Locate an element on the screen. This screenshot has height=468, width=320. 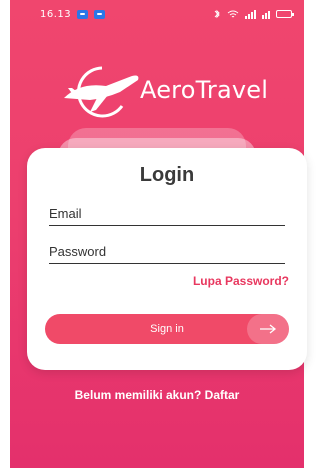
password-field is located at coordinates (167, 252).